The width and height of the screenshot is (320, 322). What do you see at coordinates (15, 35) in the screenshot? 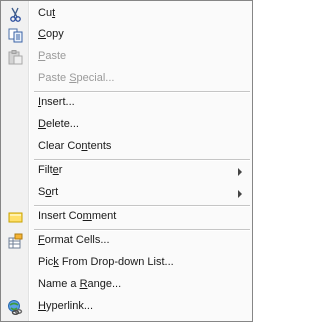
I see `copy-icon` at bounding box center [15, 35].